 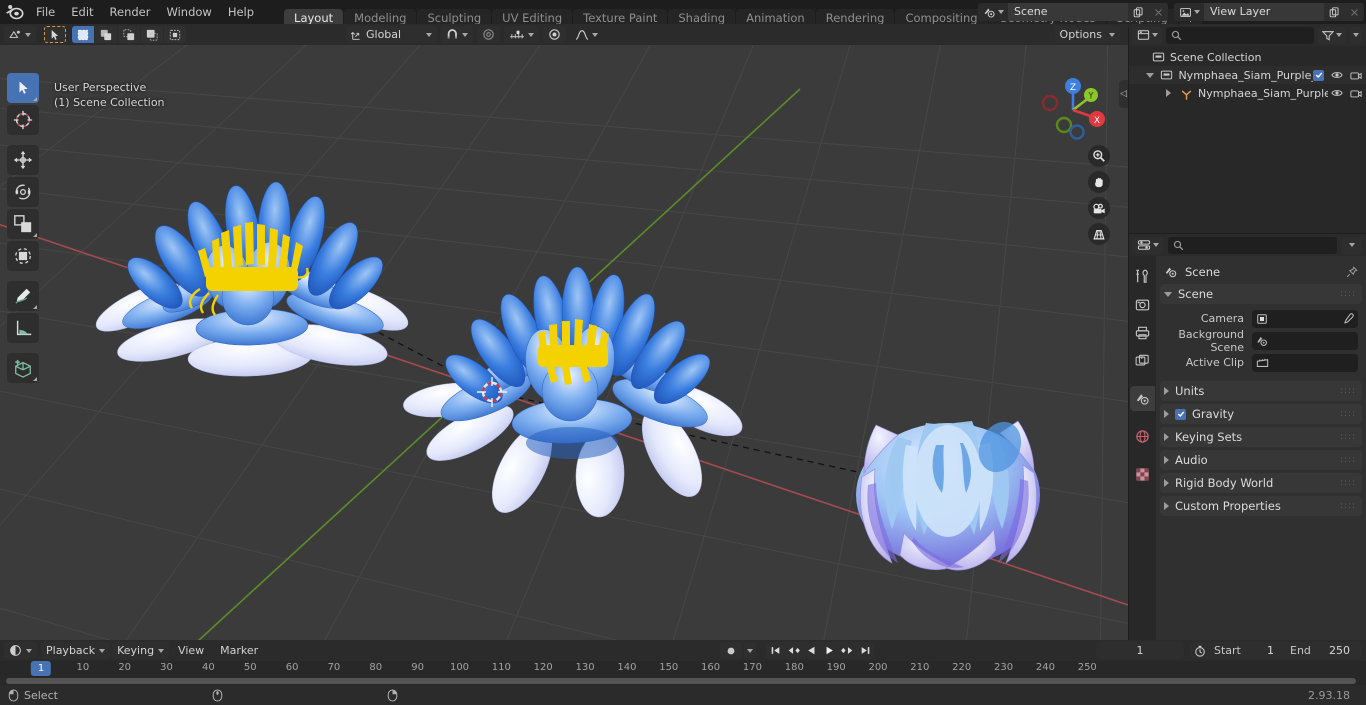 What do you see at coordinates (23, 192) in the screenshot?
I see `rotate-tool` at bounding box center [23, 192].